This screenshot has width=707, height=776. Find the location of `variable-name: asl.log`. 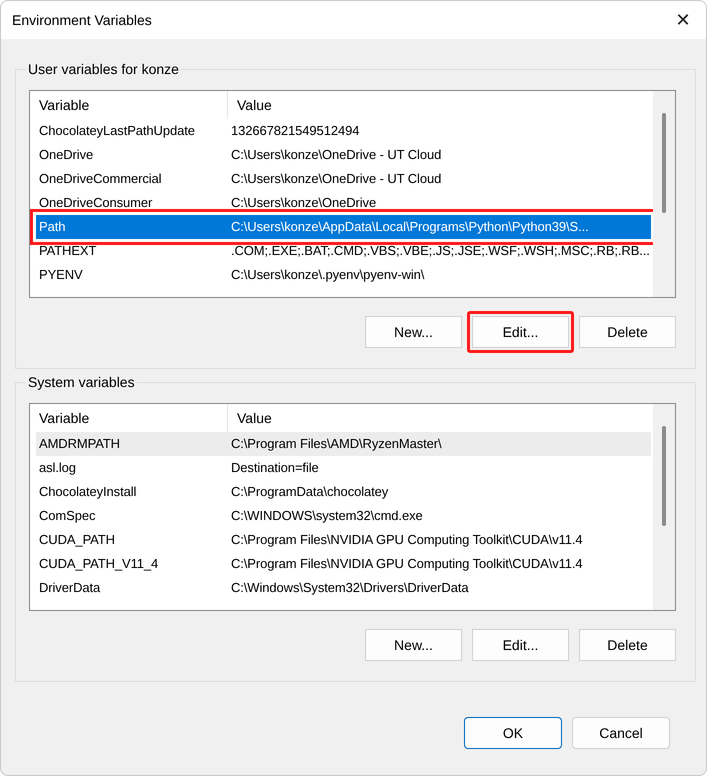

variable-name: asl.log is located at coordinates (57, 468).